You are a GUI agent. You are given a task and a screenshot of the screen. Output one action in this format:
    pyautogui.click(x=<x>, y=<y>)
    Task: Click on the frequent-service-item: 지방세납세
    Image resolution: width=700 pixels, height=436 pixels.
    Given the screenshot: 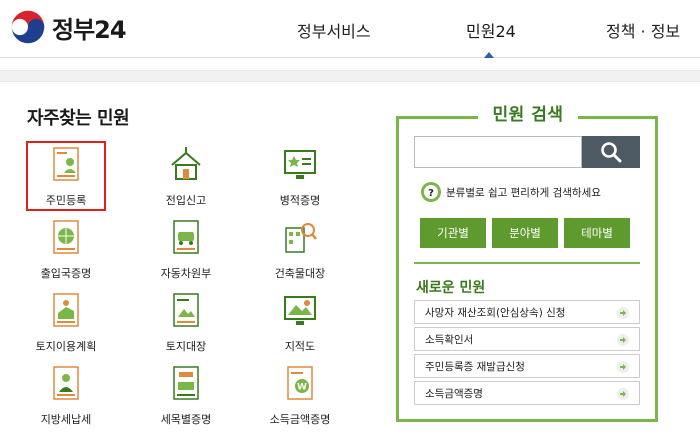 What is the action you would take?
    pyautogui.click(x=66, y=395)
    